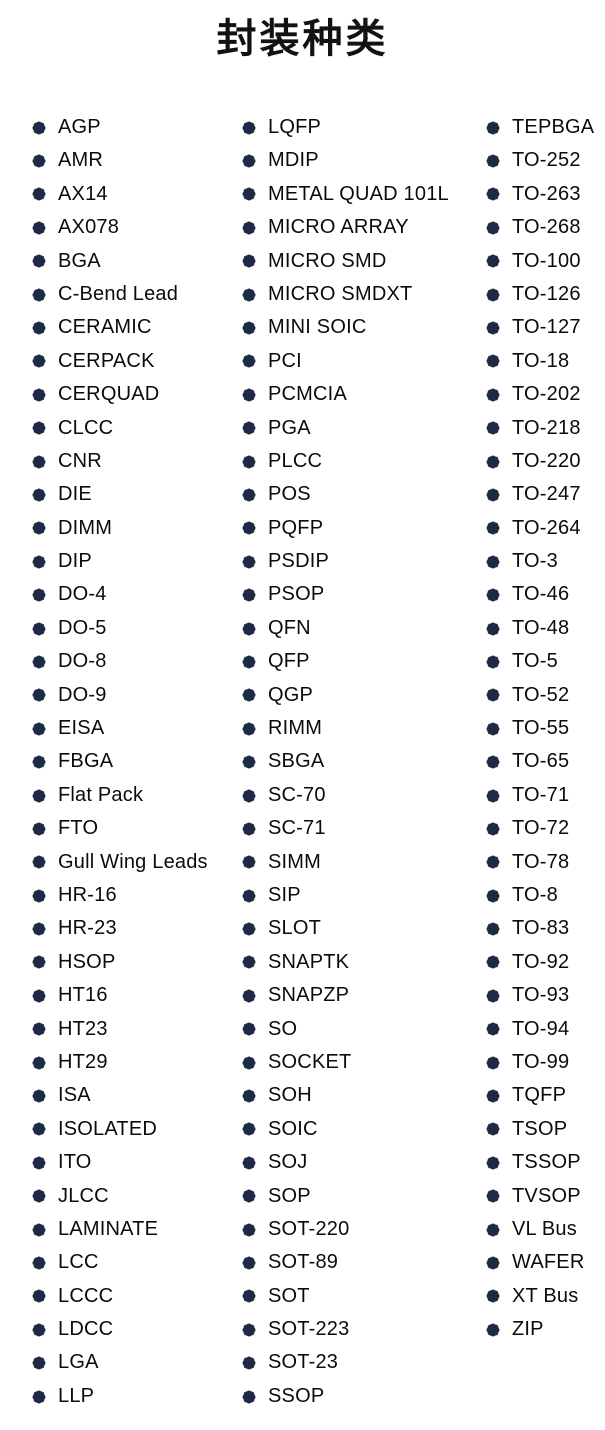  I want to click on list-item: LLP, so click(132, 1396).